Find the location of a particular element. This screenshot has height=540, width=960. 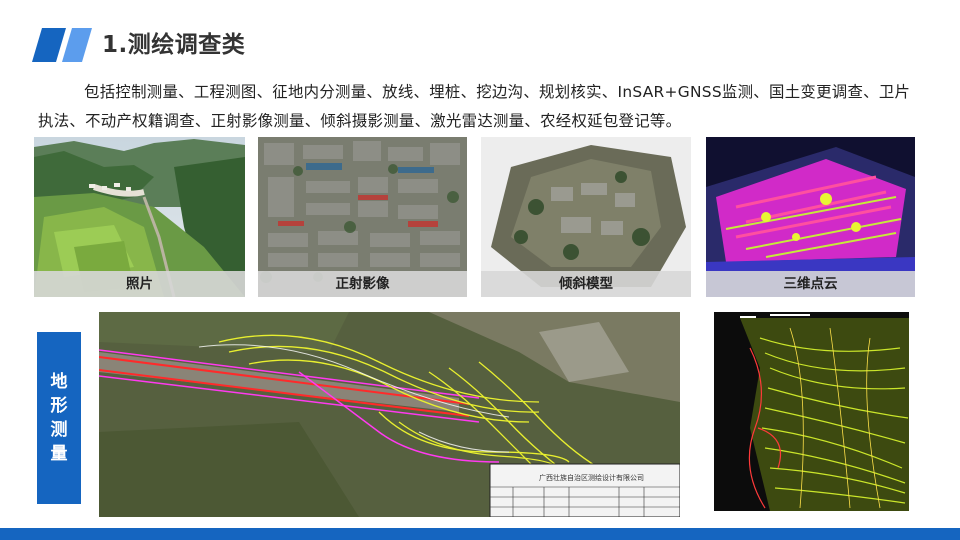

topography-label-char: 量 is located at coordinates (59, 454).